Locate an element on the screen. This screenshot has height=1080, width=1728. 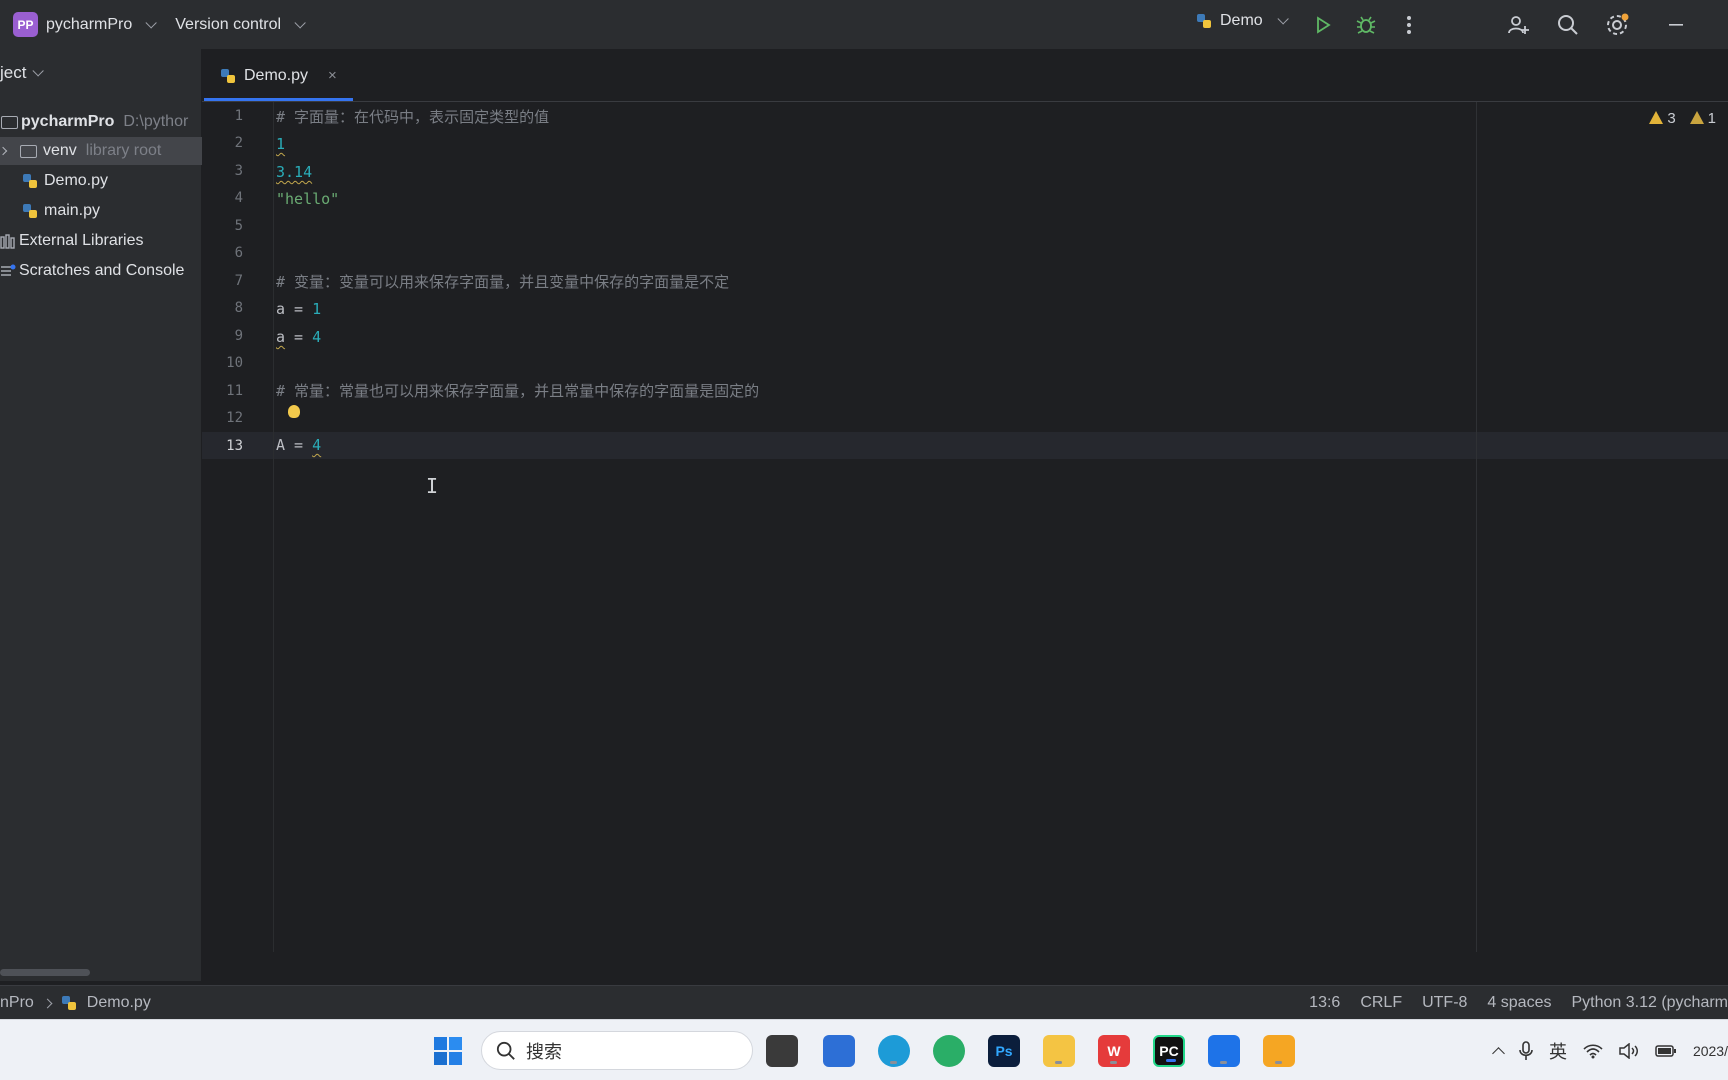
debug-button is located at coordinates (1366, 25).